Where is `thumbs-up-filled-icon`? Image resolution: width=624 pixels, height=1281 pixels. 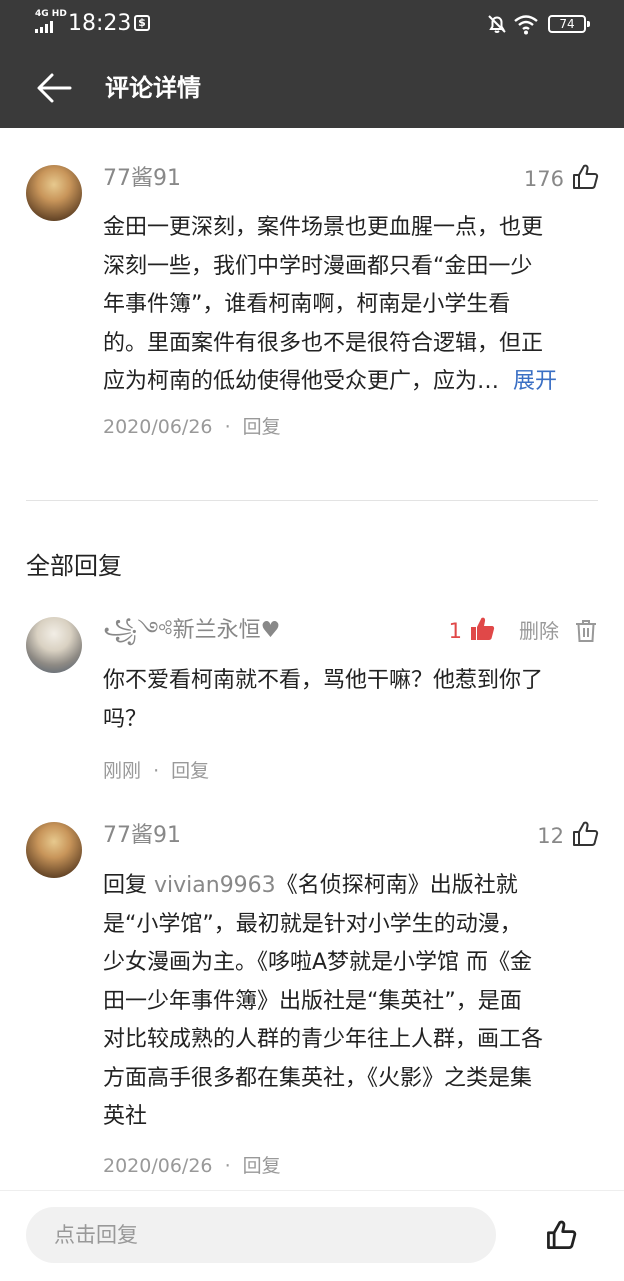
thumbs-up-filled-icon is located at coordinates (482, 629).